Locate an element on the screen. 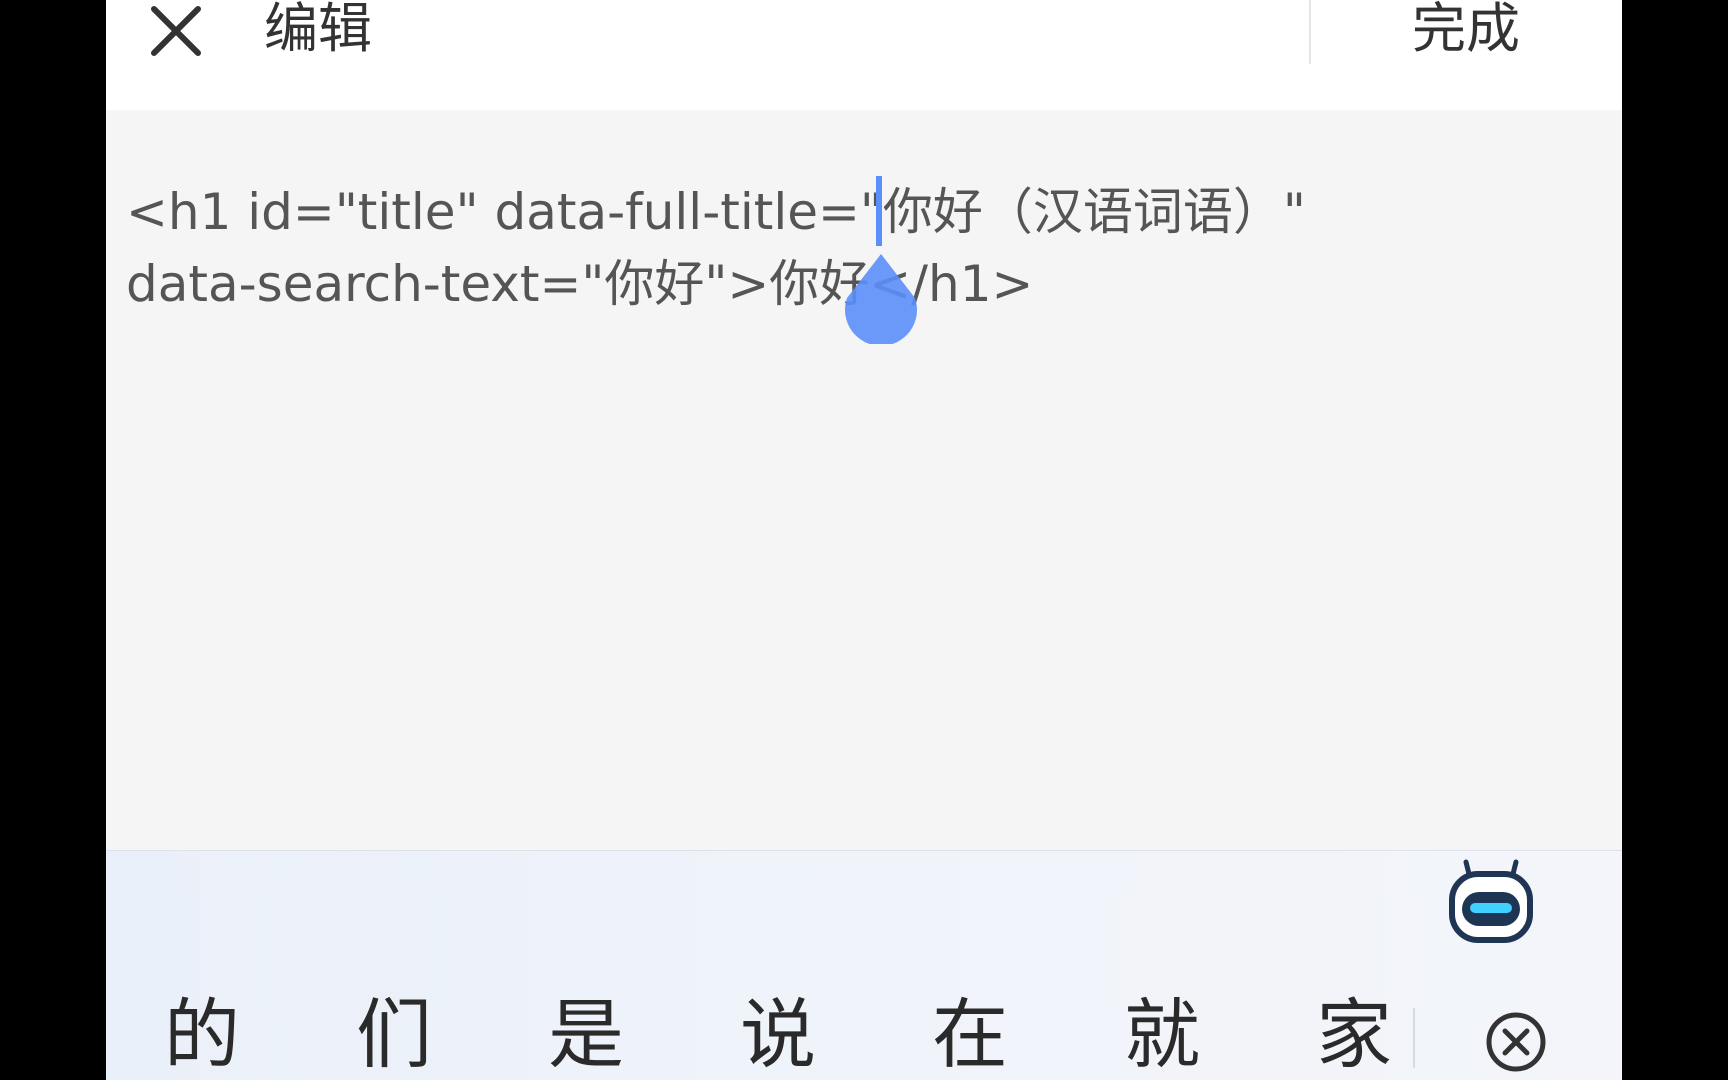 This screenshot has width=1728, height=1080. candidate-item: 家 is located at coordinates (1354, 1032).